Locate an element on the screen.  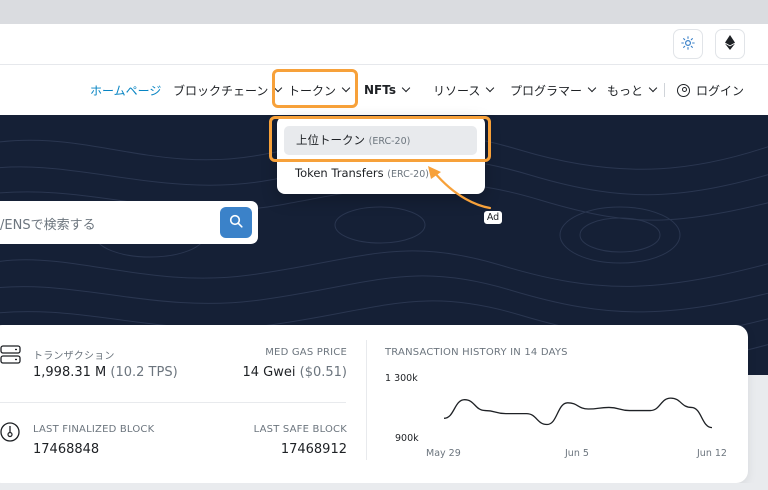
chart-y-tick-top: 1 300k is located at coordinates (401, 378).